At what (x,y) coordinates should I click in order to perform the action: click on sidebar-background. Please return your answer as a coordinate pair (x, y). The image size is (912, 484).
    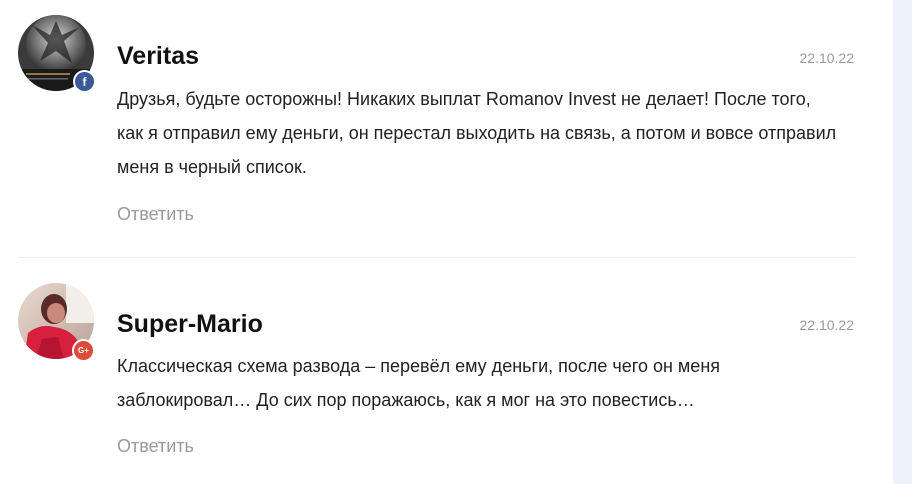
    Looking at the image, I should click on (902, 242).